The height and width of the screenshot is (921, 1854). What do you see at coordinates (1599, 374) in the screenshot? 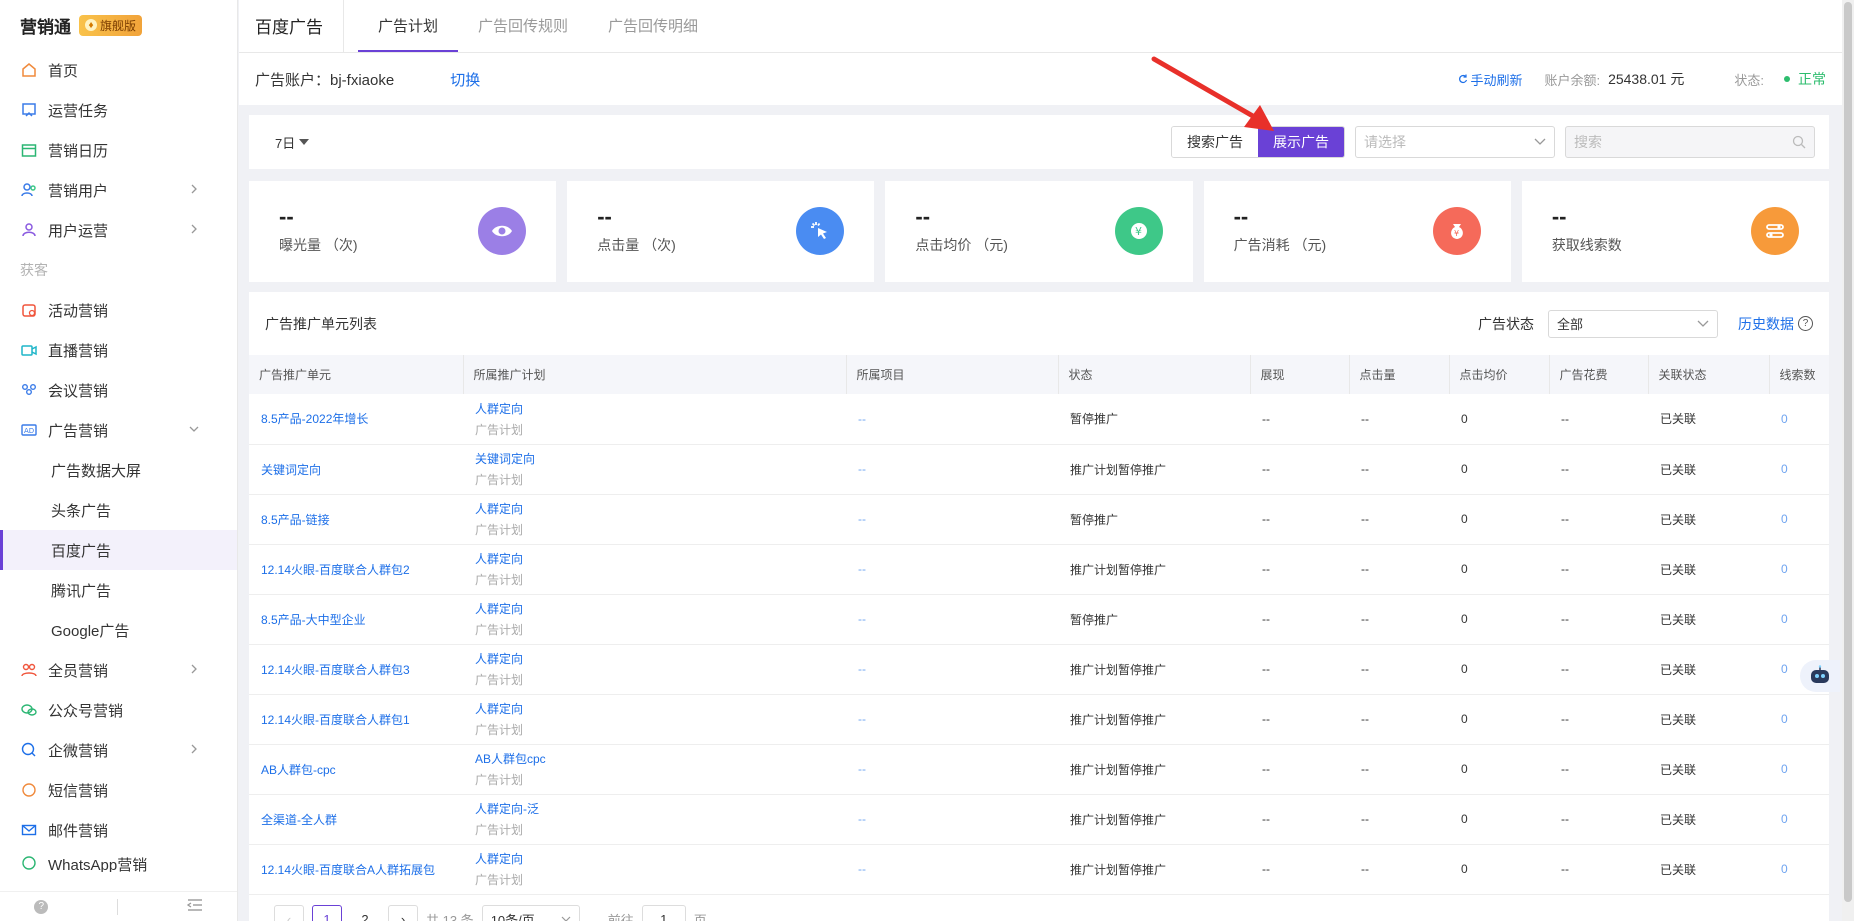
I see `col-header-cost: 广告花费` at bounding box center [1599, 374].